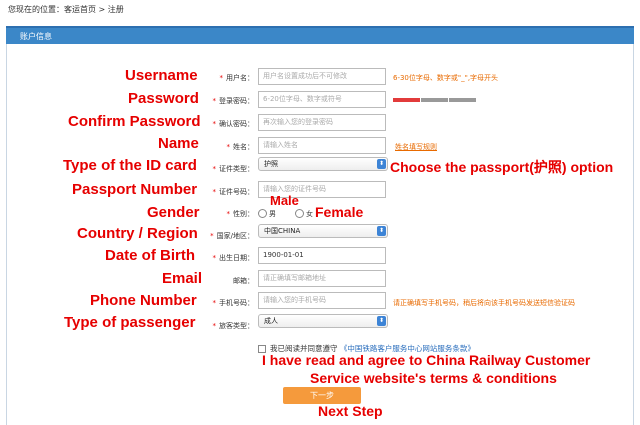 The image size is (640, 425). Describe the element at coordinates (240, 147) in the screenshot. I see `name-label: * 姓名：` at that location.